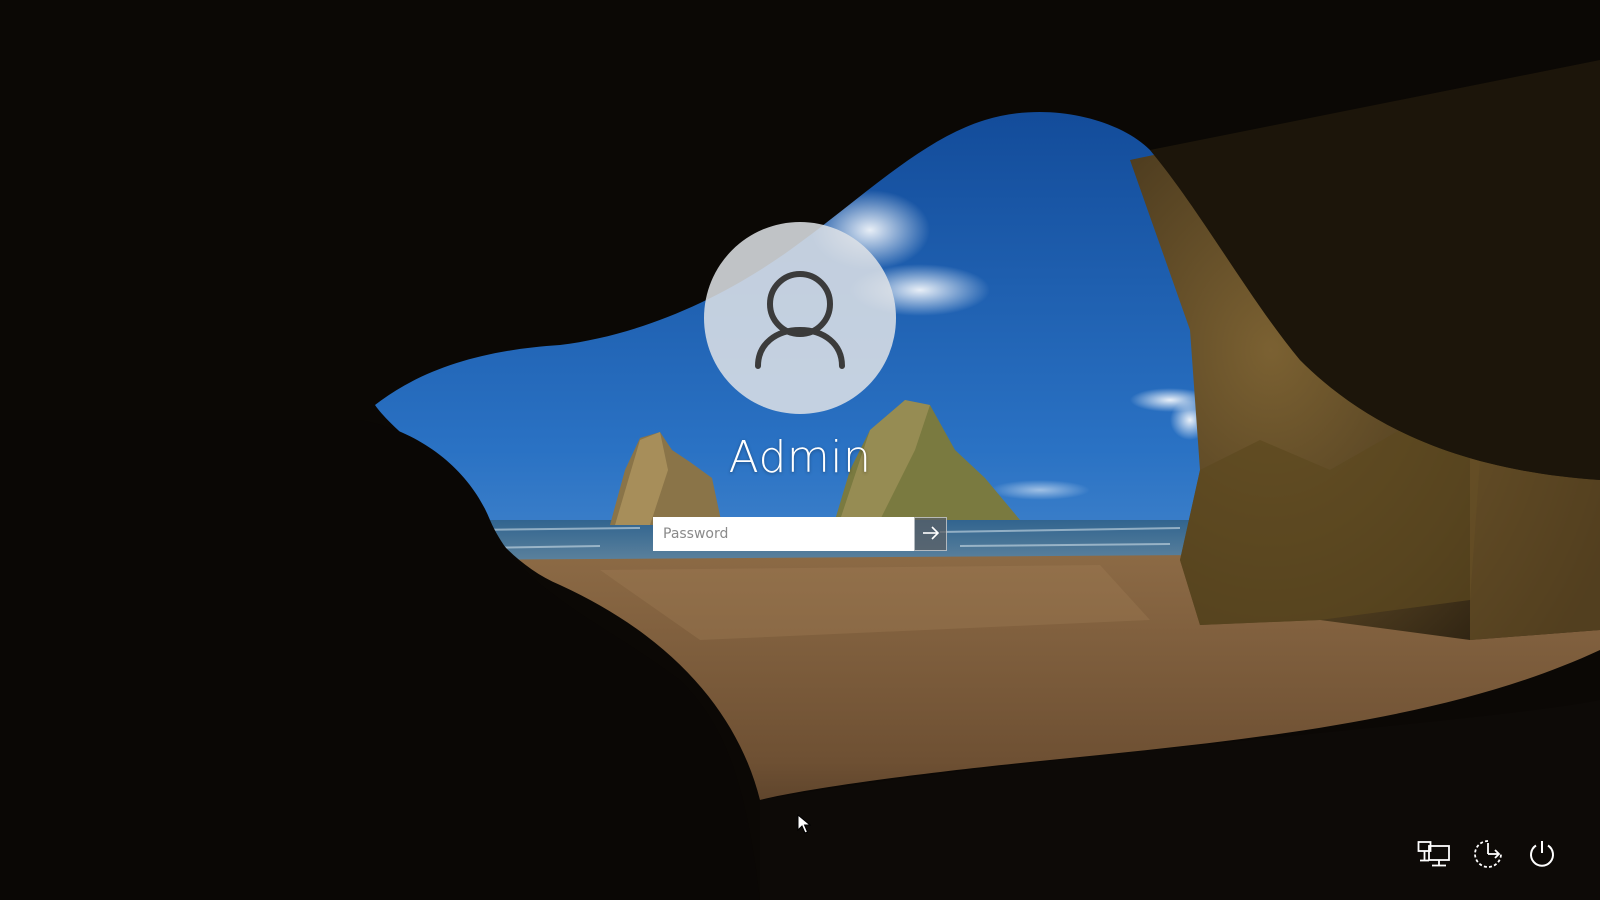  I want to click on password-input, so click(783, 534).